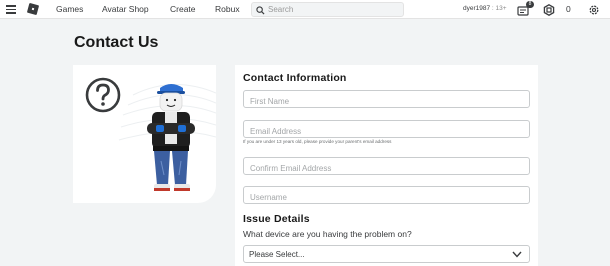 The height and width of the screenshot is (266, 610). Describe the element at coordinates (116, 42) in the screenshot. I see `page-title: Contact Us` at that location.